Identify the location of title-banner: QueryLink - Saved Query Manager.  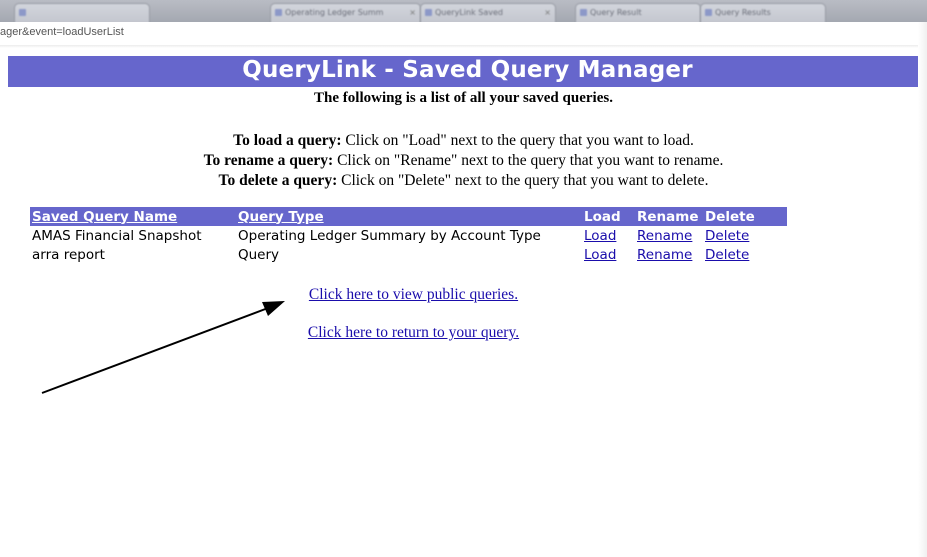
(467, 71).